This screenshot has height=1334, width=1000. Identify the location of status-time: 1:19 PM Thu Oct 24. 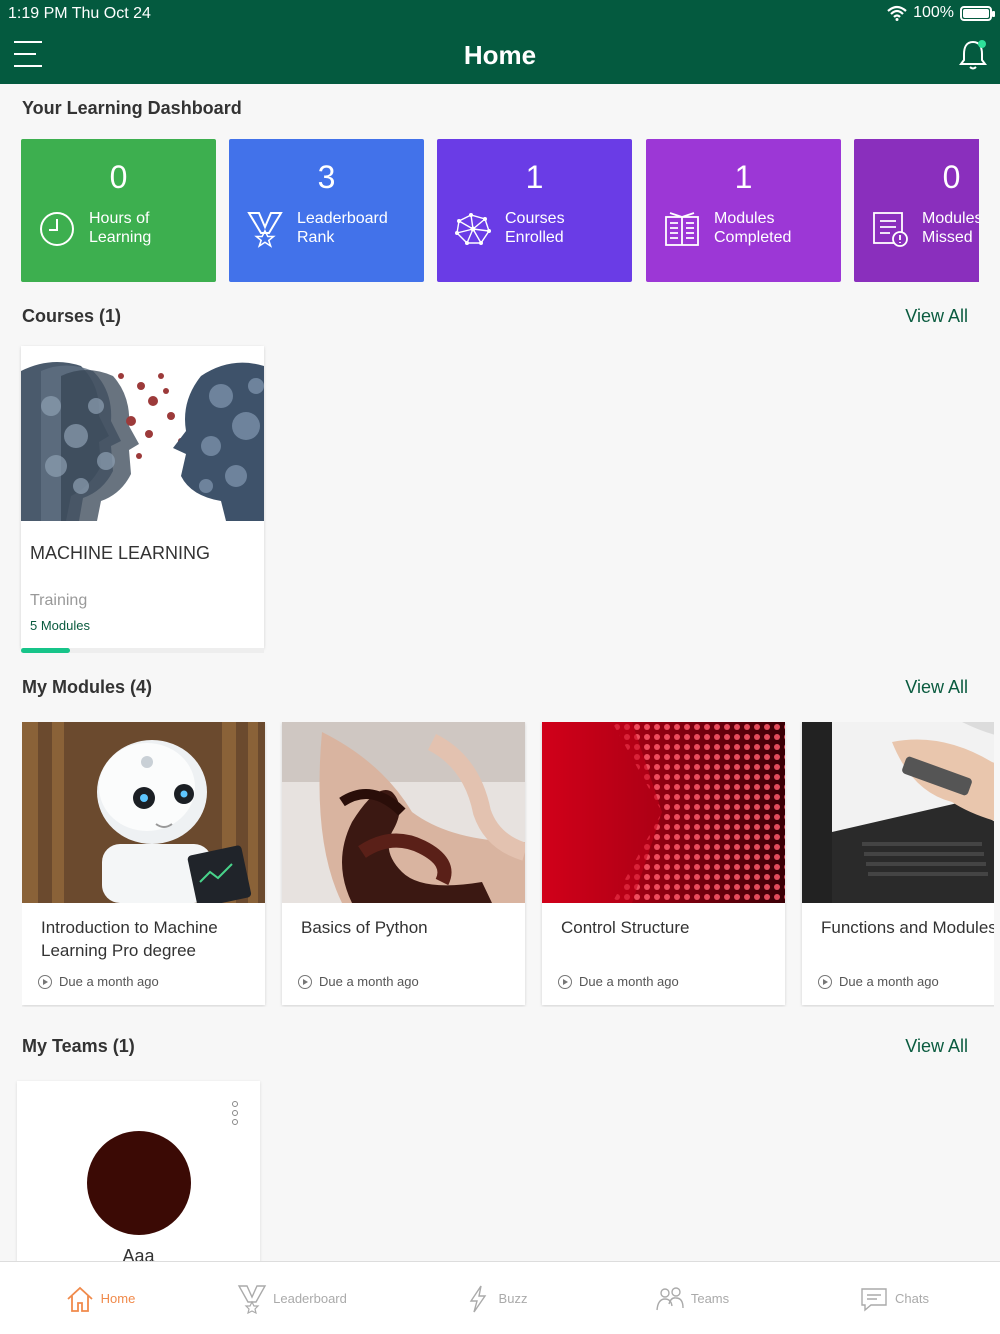
(79, 13).